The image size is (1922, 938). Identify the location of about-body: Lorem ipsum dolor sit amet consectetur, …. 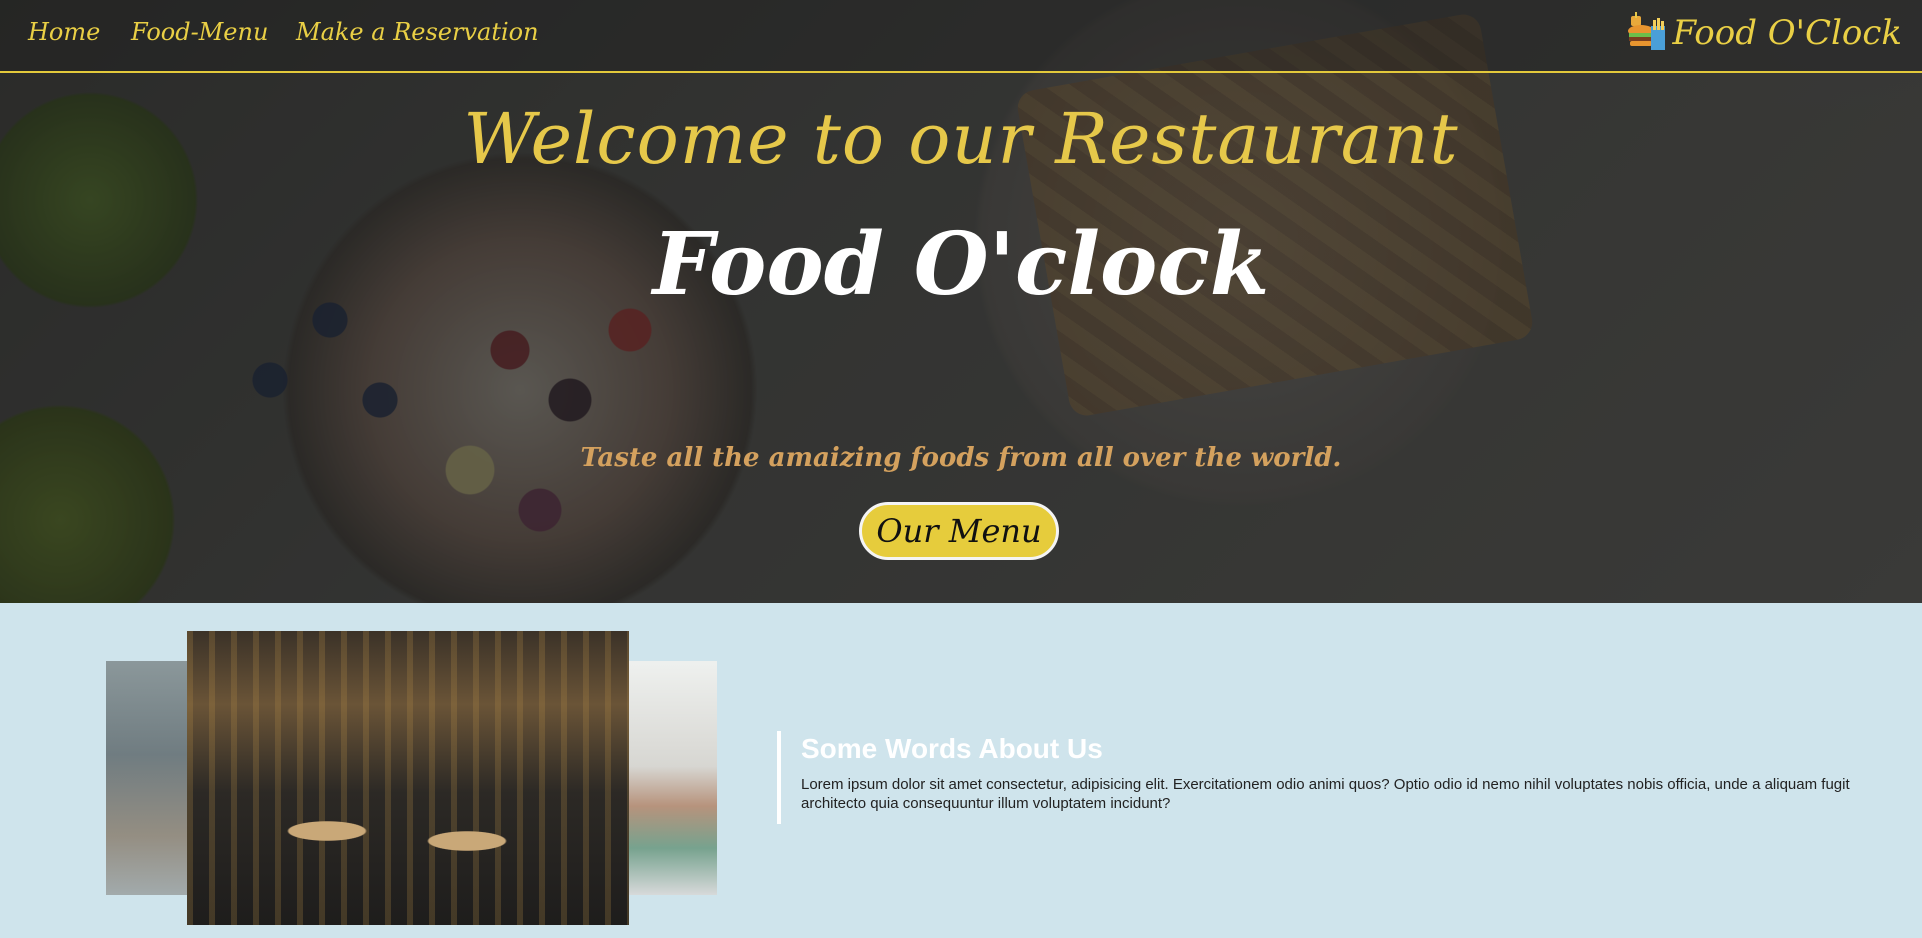
(1325, 794).